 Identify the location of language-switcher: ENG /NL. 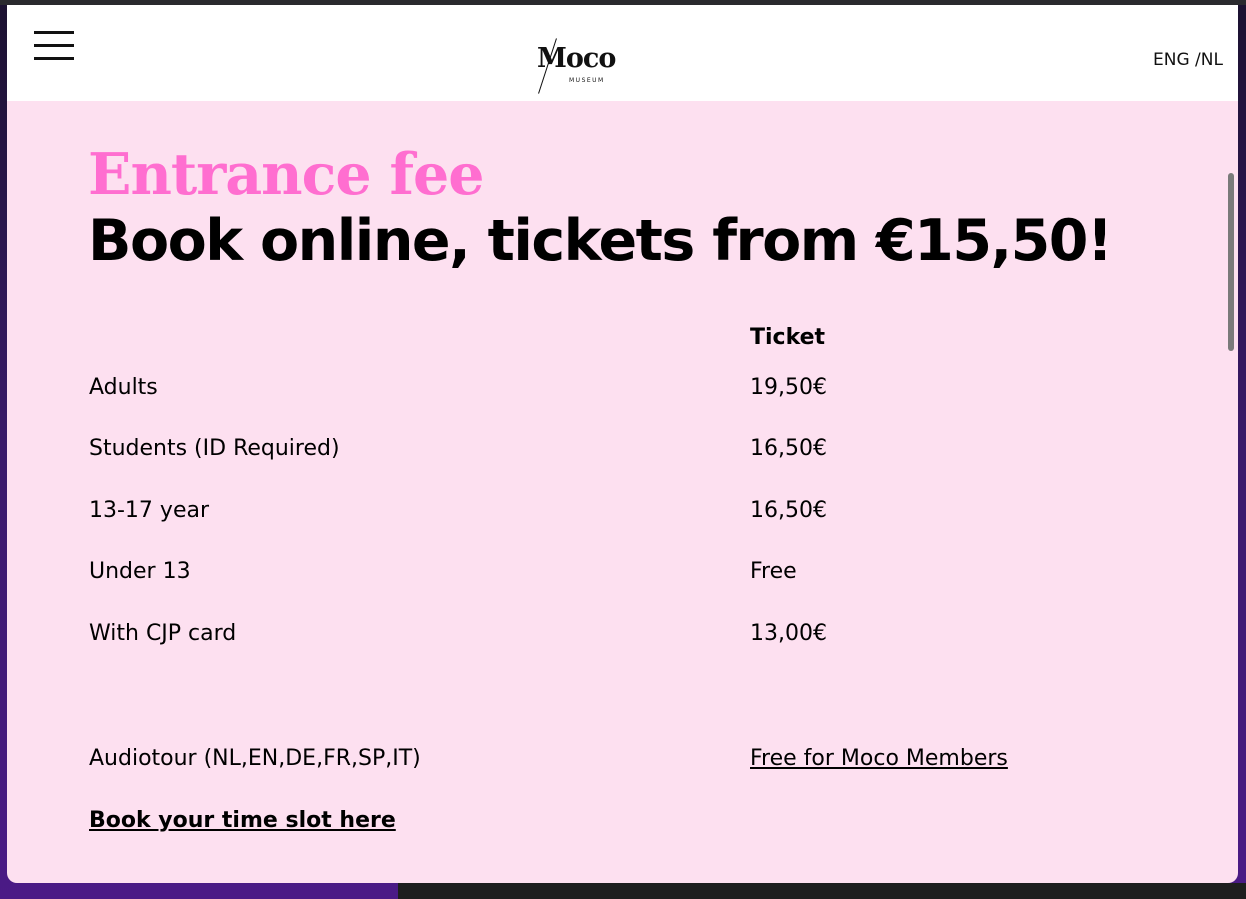
(1188, 60).